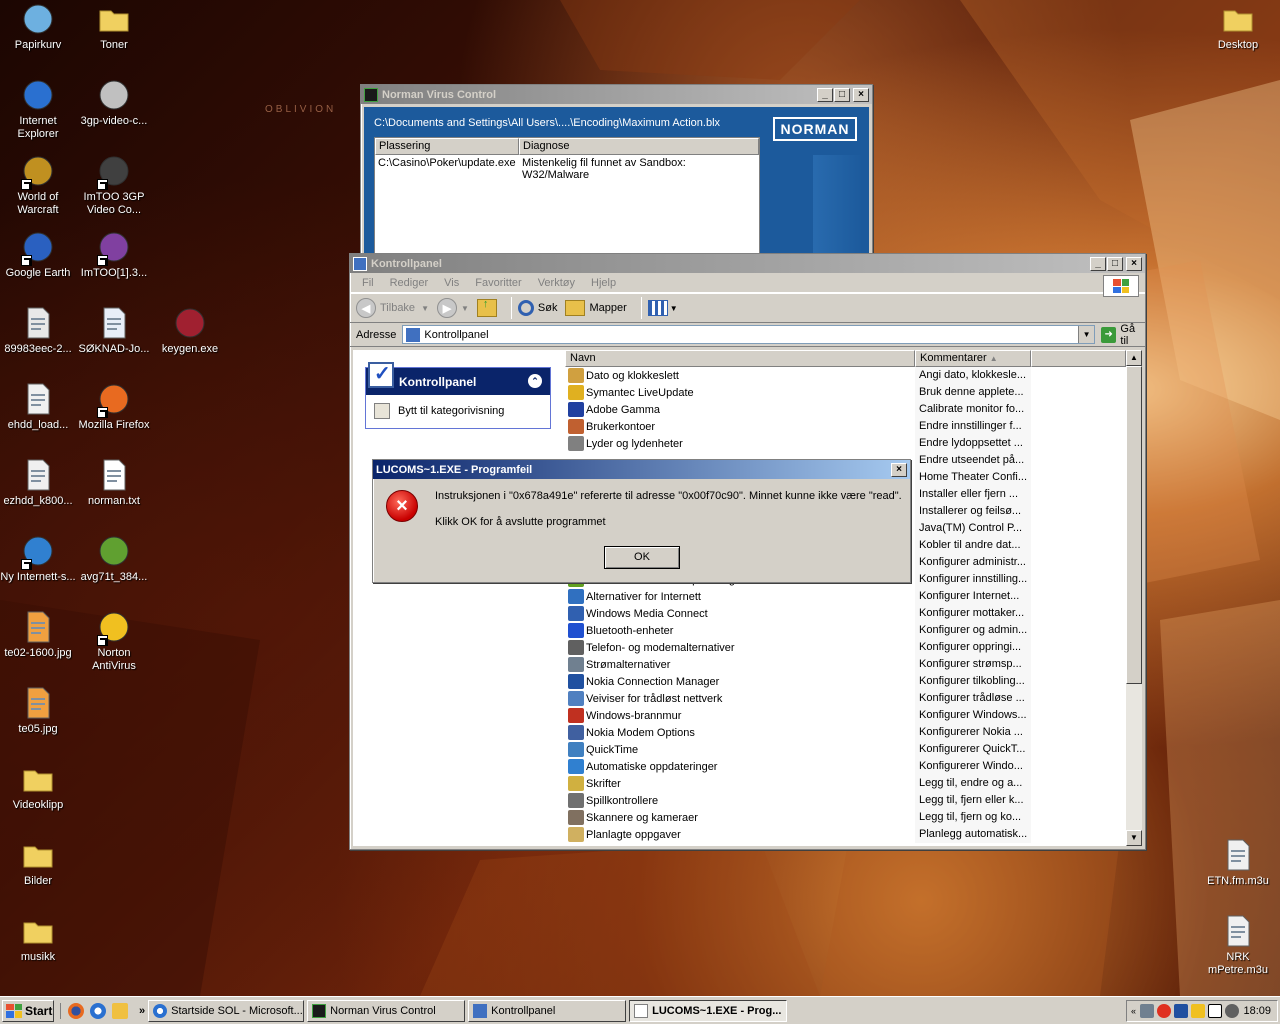 The height and width of the screenshot is (1024, 1280). I want to click on address-input: Kontrollpanel ▼, so click(749, 334).